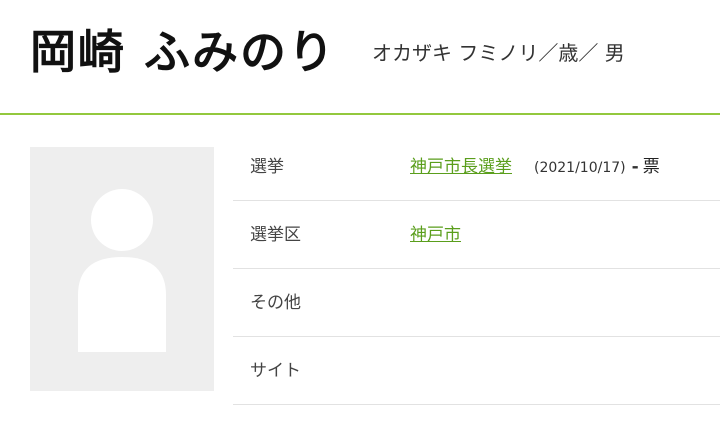 Image resolution: width=720 pixels, height=423 pixels. I want to click on person-placeholder-icon, so click(122, 270).